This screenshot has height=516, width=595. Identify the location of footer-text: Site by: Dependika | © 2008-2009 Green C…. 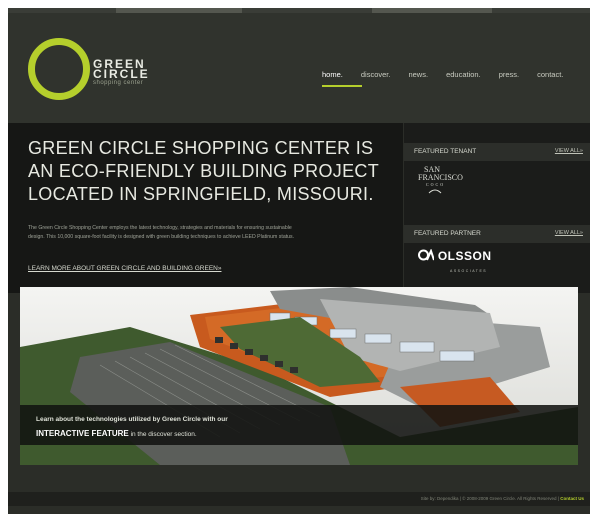
(502, 498).